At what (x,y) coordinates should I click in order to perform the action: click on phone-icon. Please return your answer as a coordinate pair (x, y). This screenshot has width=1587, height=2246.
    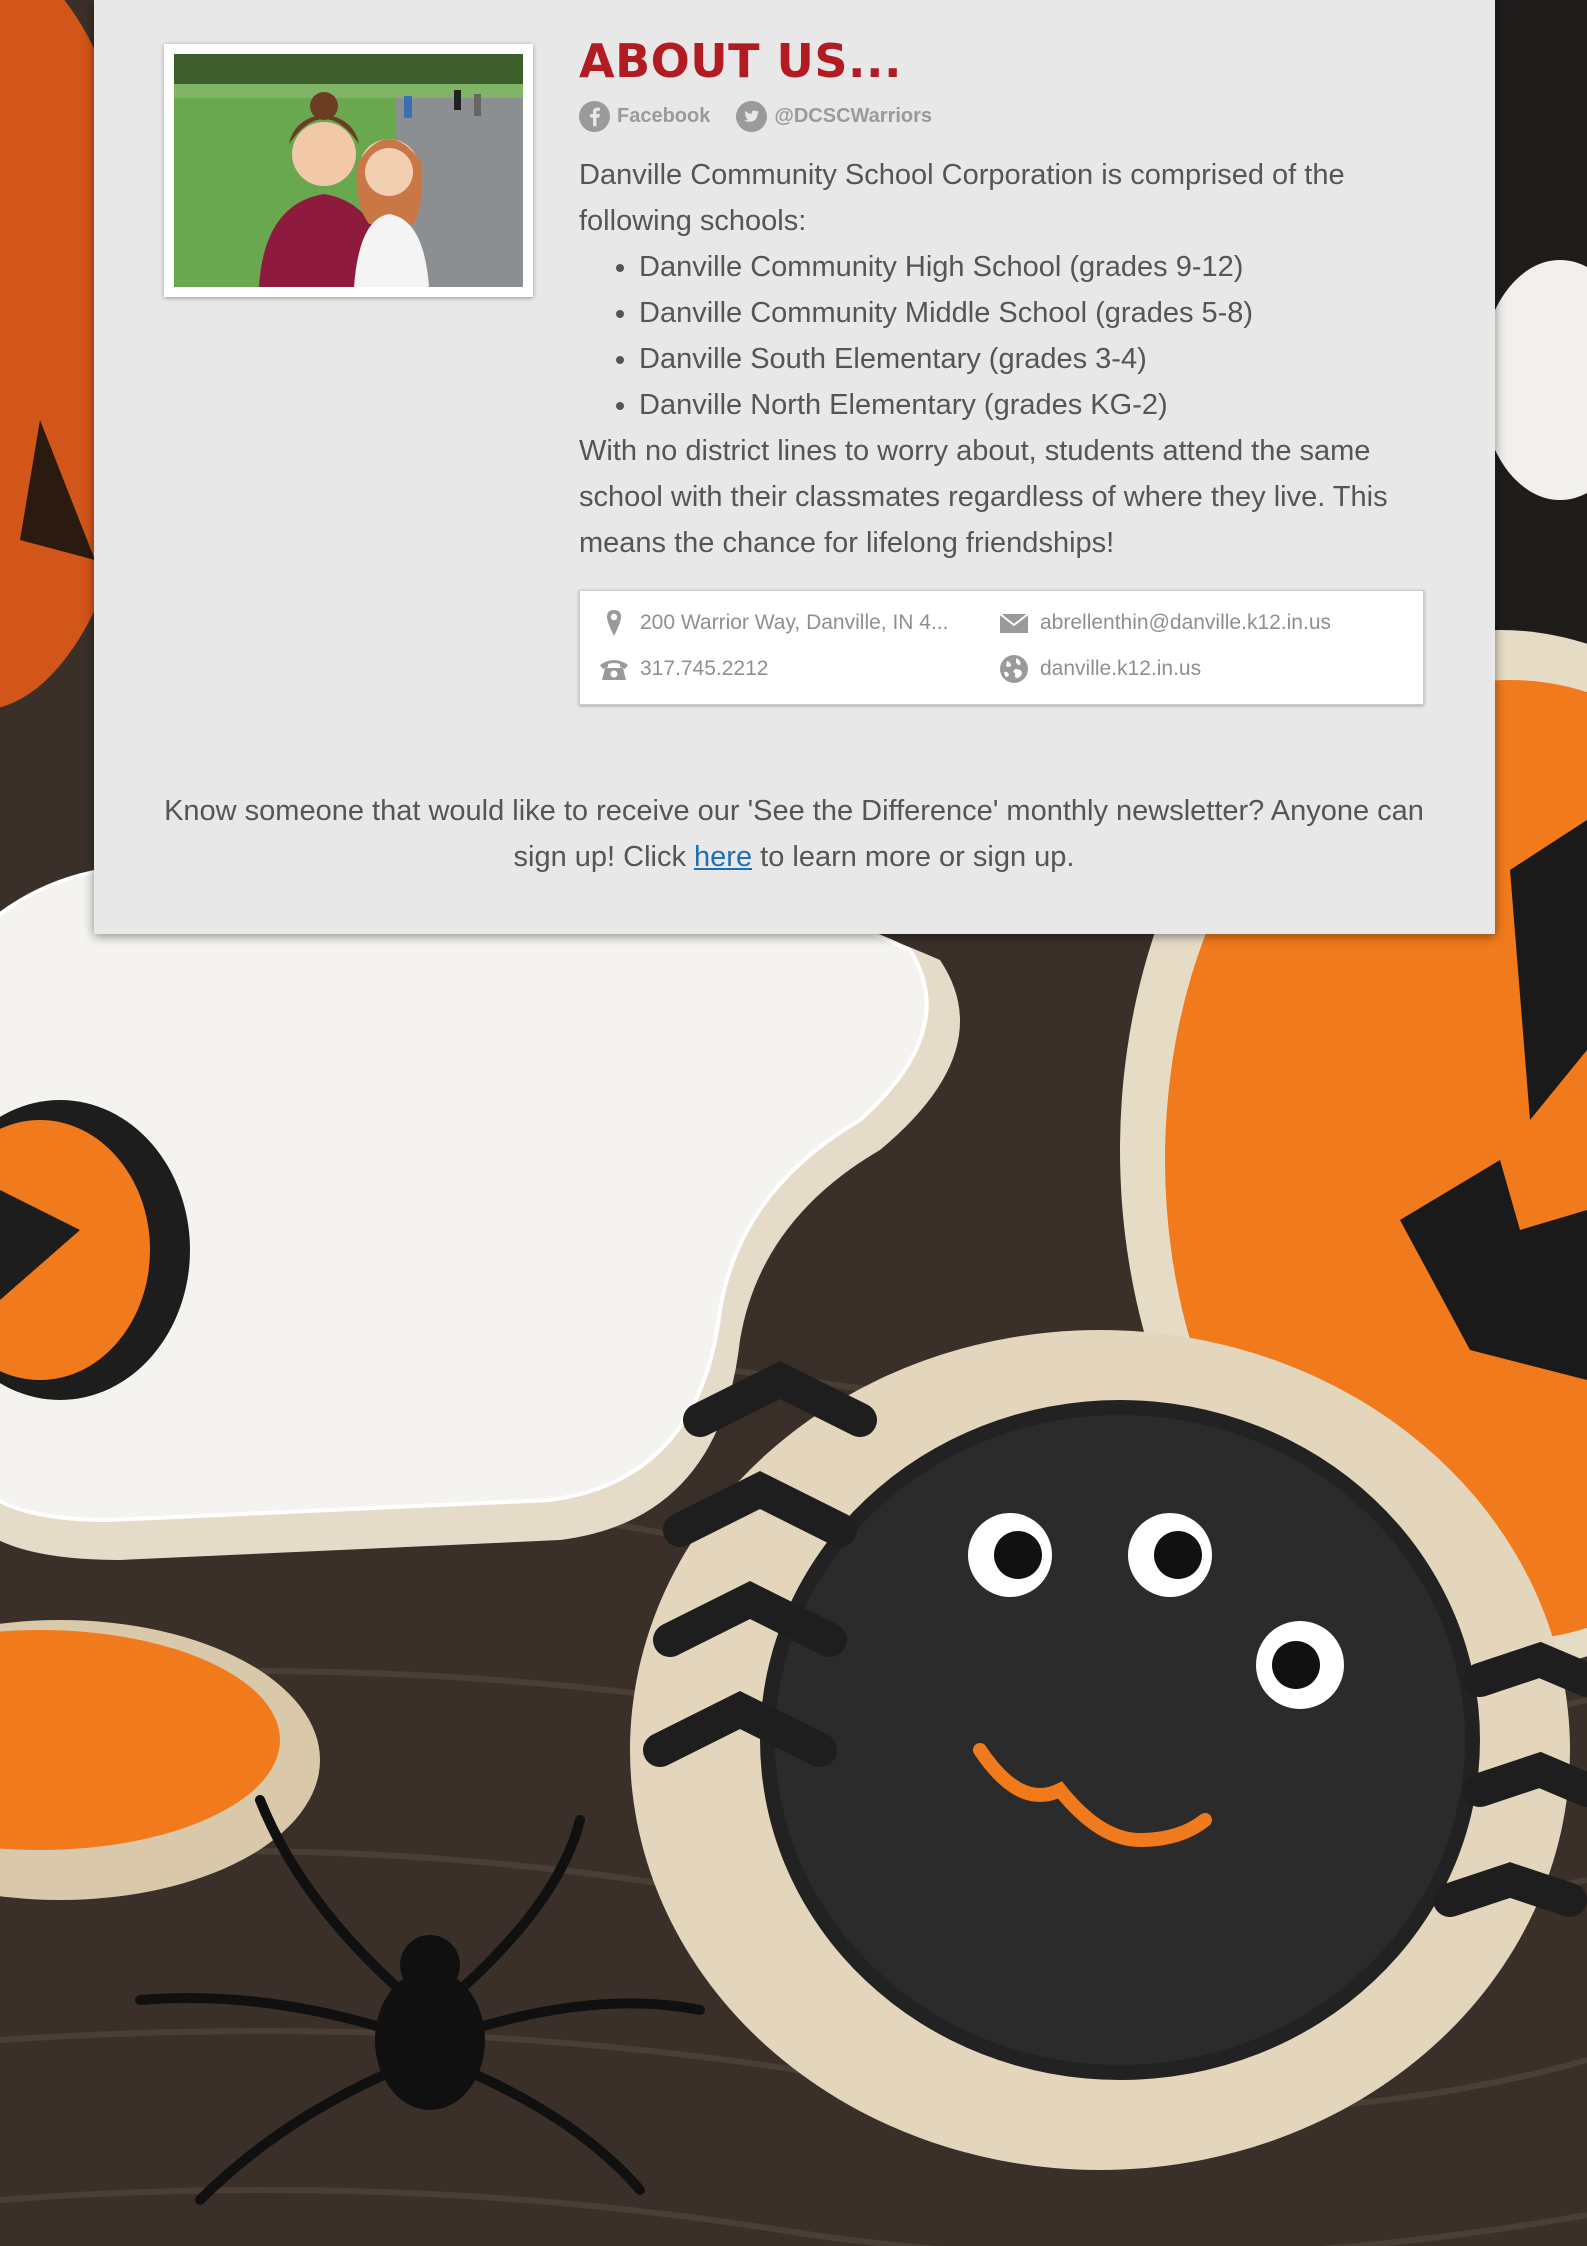
    Looking at the image, I should click on (614, 670).